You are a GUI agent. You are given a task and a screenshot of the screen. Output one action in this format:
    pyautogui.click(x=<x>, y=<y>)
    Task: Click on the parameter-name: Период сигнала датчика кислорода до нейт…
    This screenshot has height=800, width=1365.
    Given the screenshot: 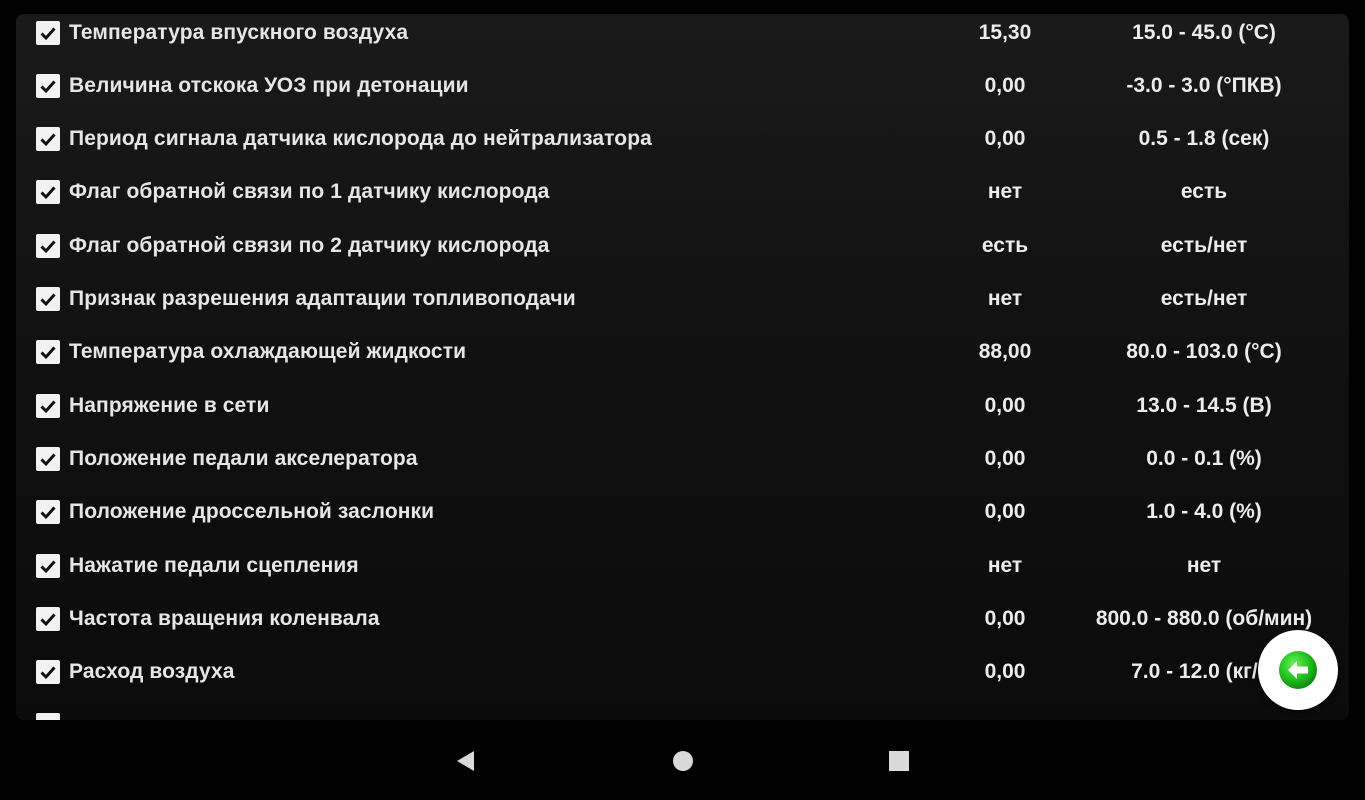 What is the action you would take?
    pyautogui.click(x=360, y=139)
    